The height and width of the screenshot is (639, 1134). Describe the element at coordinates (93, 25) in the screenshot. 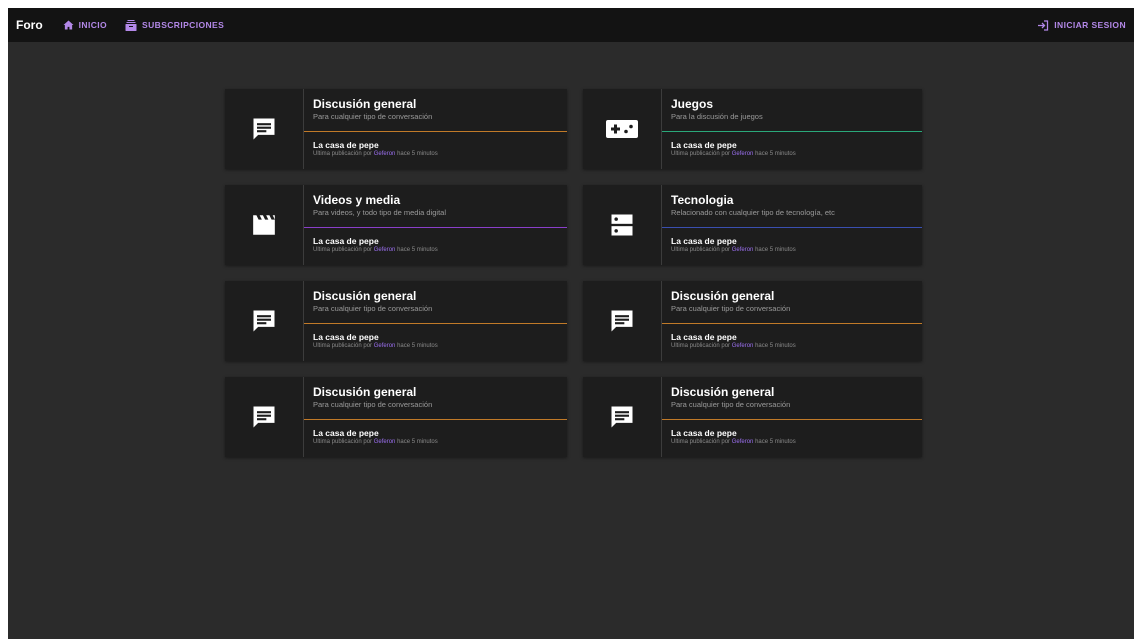

I see `nav-home-label: INICIO` at that location.